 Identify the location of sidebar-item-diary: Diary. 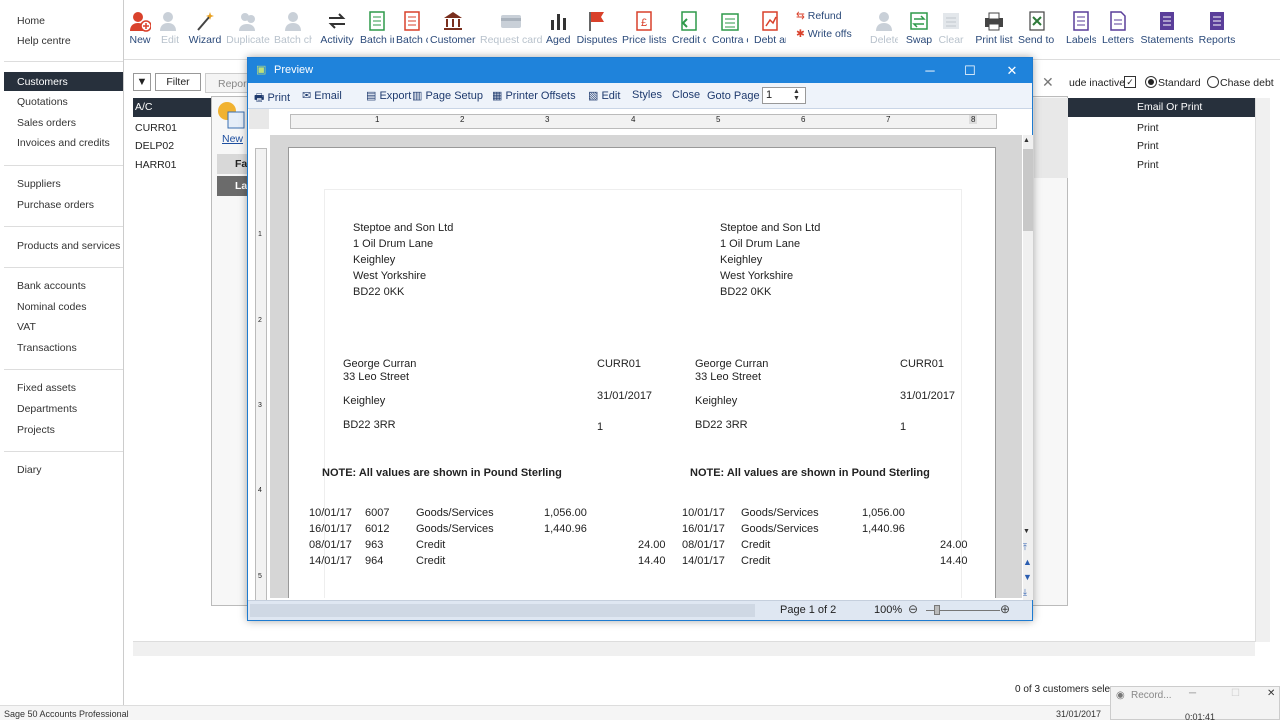
(29, 470).